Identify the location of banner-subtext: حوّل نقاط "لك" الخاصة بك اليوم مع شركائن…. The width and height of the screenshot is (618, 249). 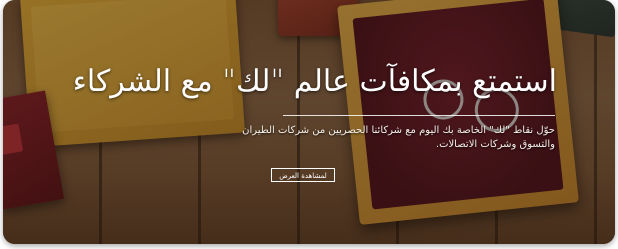
(398, 137).